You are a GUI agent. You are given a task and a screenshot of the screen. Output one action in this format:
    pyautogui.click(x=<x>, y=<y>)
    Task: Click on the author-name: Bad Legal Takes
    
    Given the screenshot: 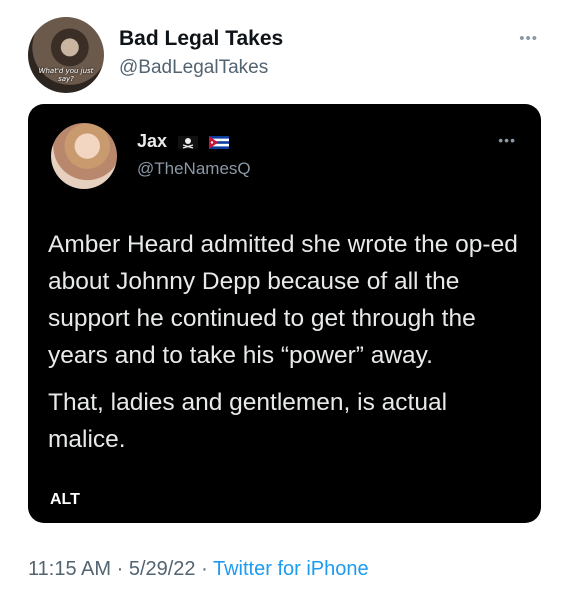 What is the action you would take?
    pyautogui.click(x=201, y=39)
    